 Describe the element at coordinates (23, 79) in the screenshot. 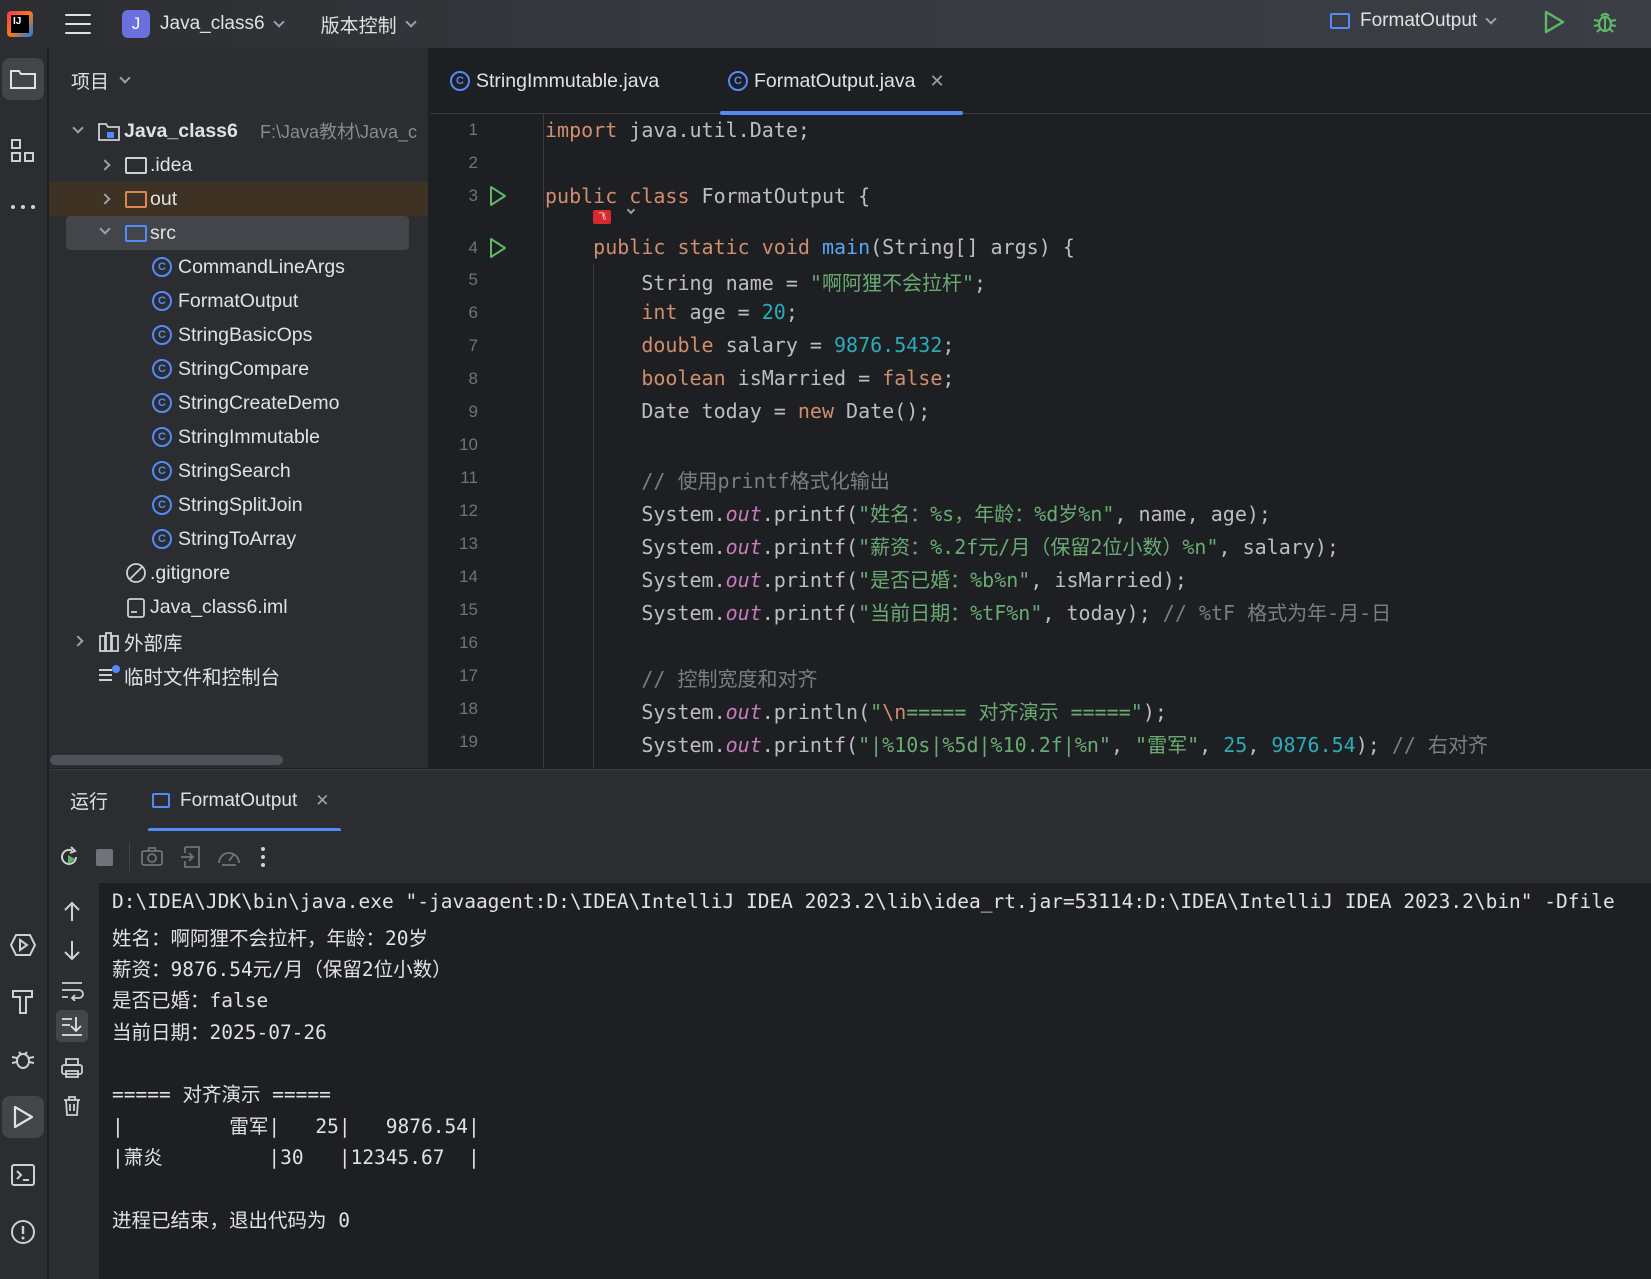

I see `project-tool-button` at that location.